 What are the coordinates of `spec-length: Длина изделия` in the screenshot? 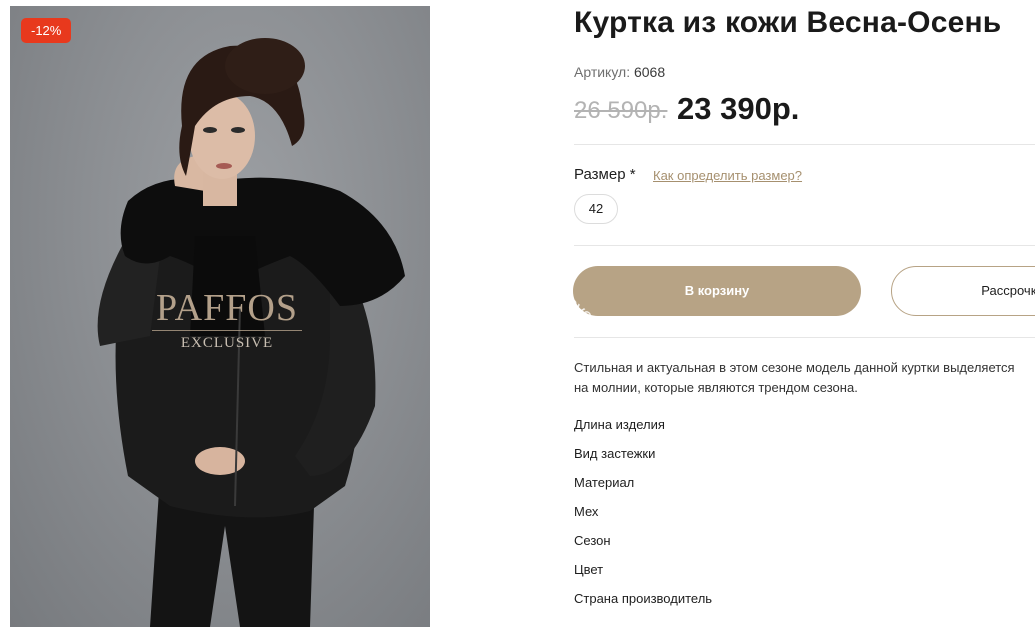 It's located at (619, 424).